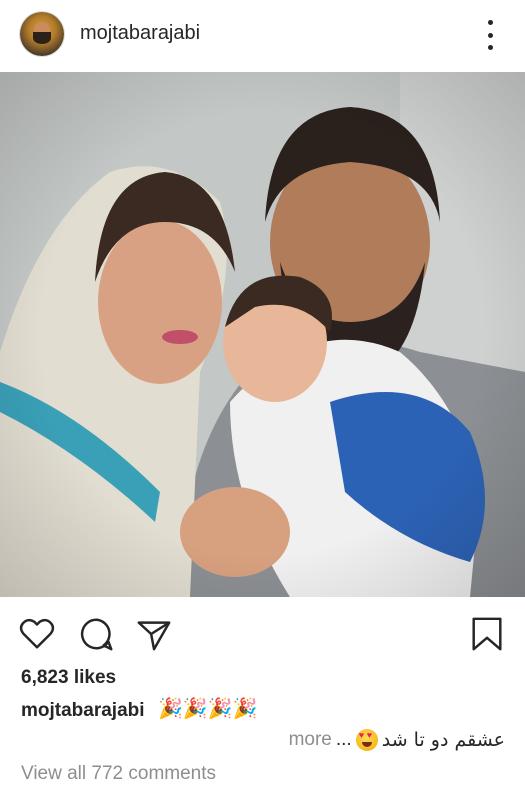  Describe the element at coordinates (366, 740) in the screenshot. I see `heart-eyes-emoji-icon` at that location.